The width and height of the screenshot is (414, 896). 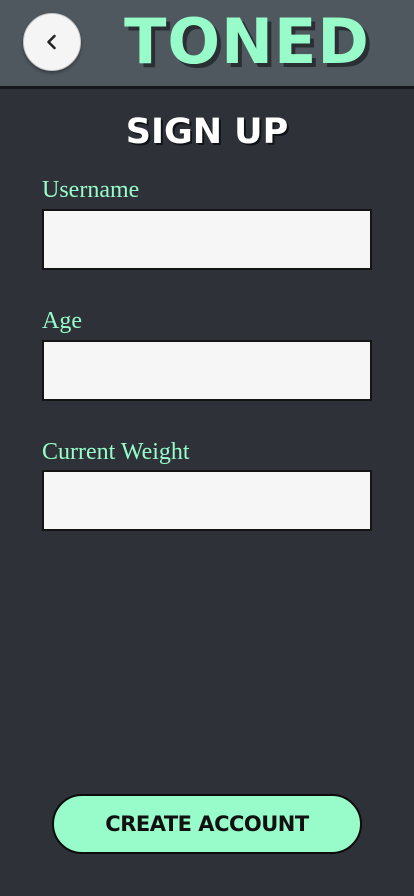 What do you see at coordinates (247, 41) in the screenshot?
I see `app-logo-title: TONED` at bounding box center [247, 41].